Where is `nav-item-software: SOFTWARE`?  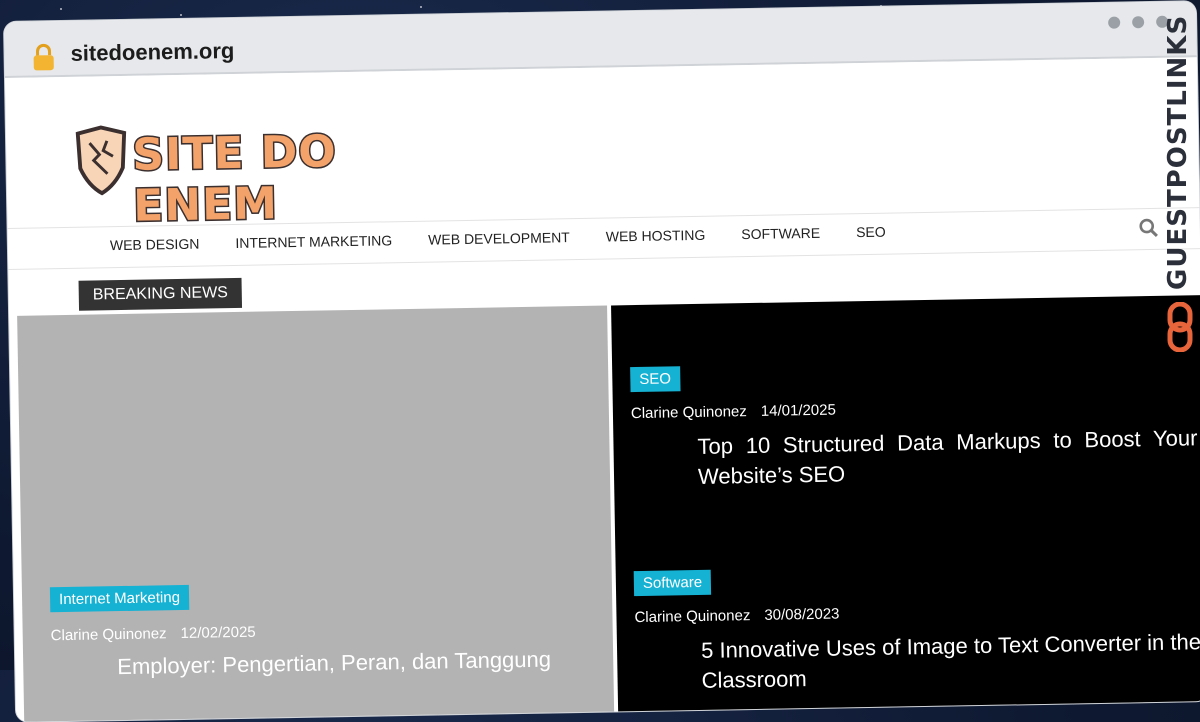 nav-item-software: SOFTWARE is located at coordinates (780, 233).